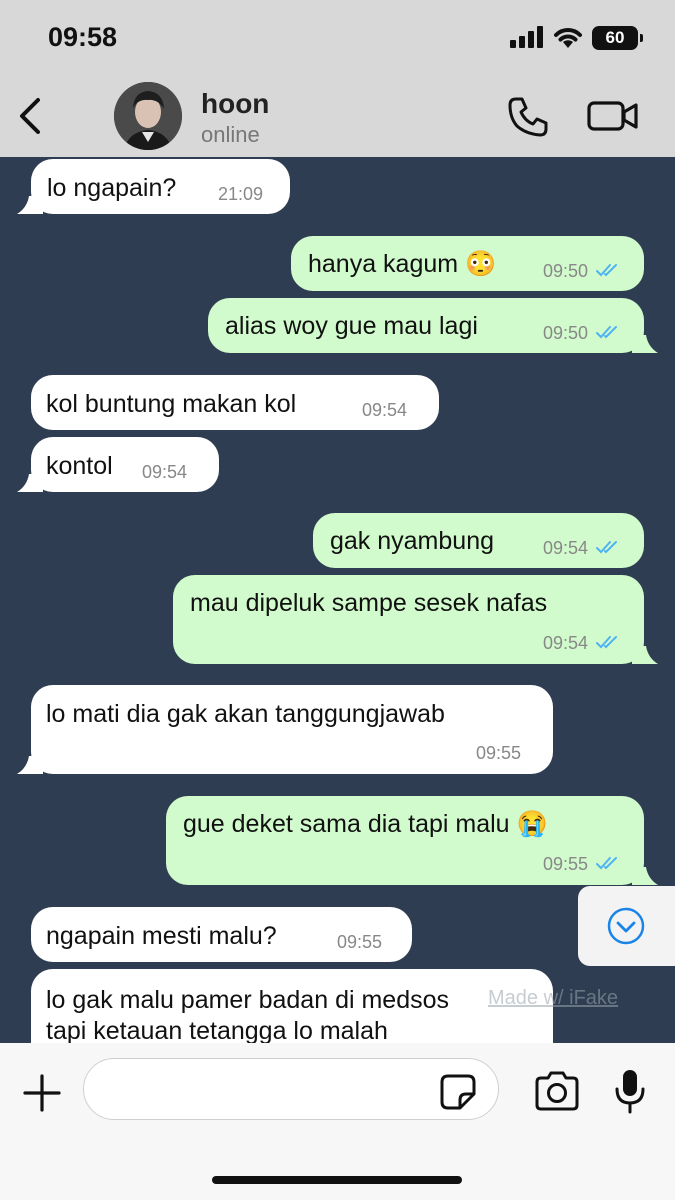  Describe the element at coordinates (337, 1121) in the screenshot. I see `input-bar` at that location.